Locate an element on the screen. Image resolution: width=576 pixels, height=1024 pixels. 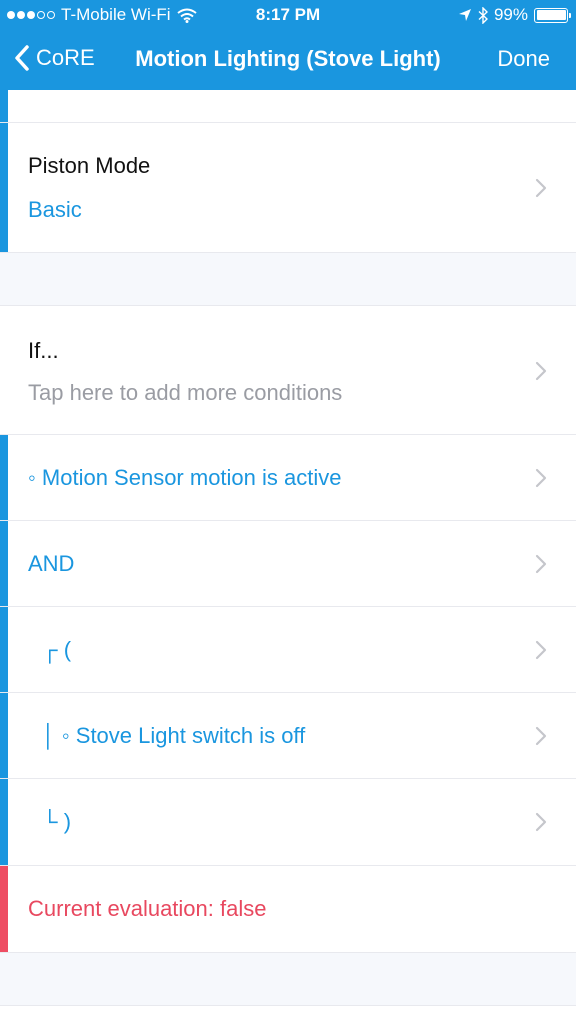
condition-row: ┌ ( is located at coordinates (288, 650).